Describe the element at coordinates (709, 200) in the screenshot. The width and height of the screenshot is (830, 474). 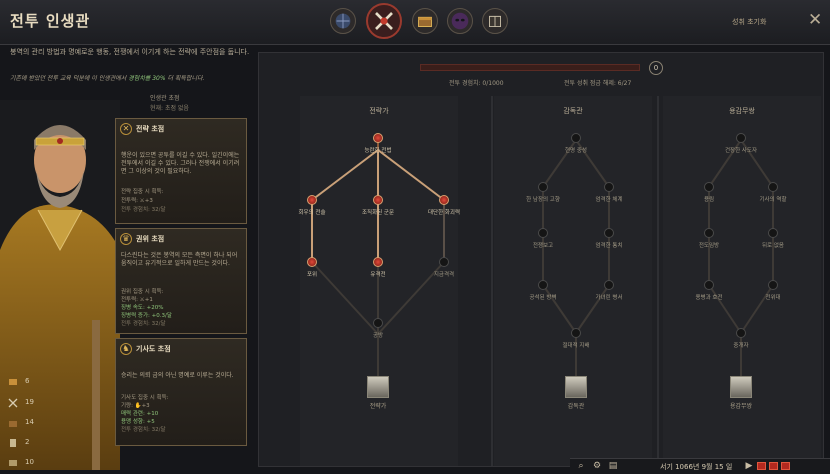
I see `perk-label: 용림` at that location.